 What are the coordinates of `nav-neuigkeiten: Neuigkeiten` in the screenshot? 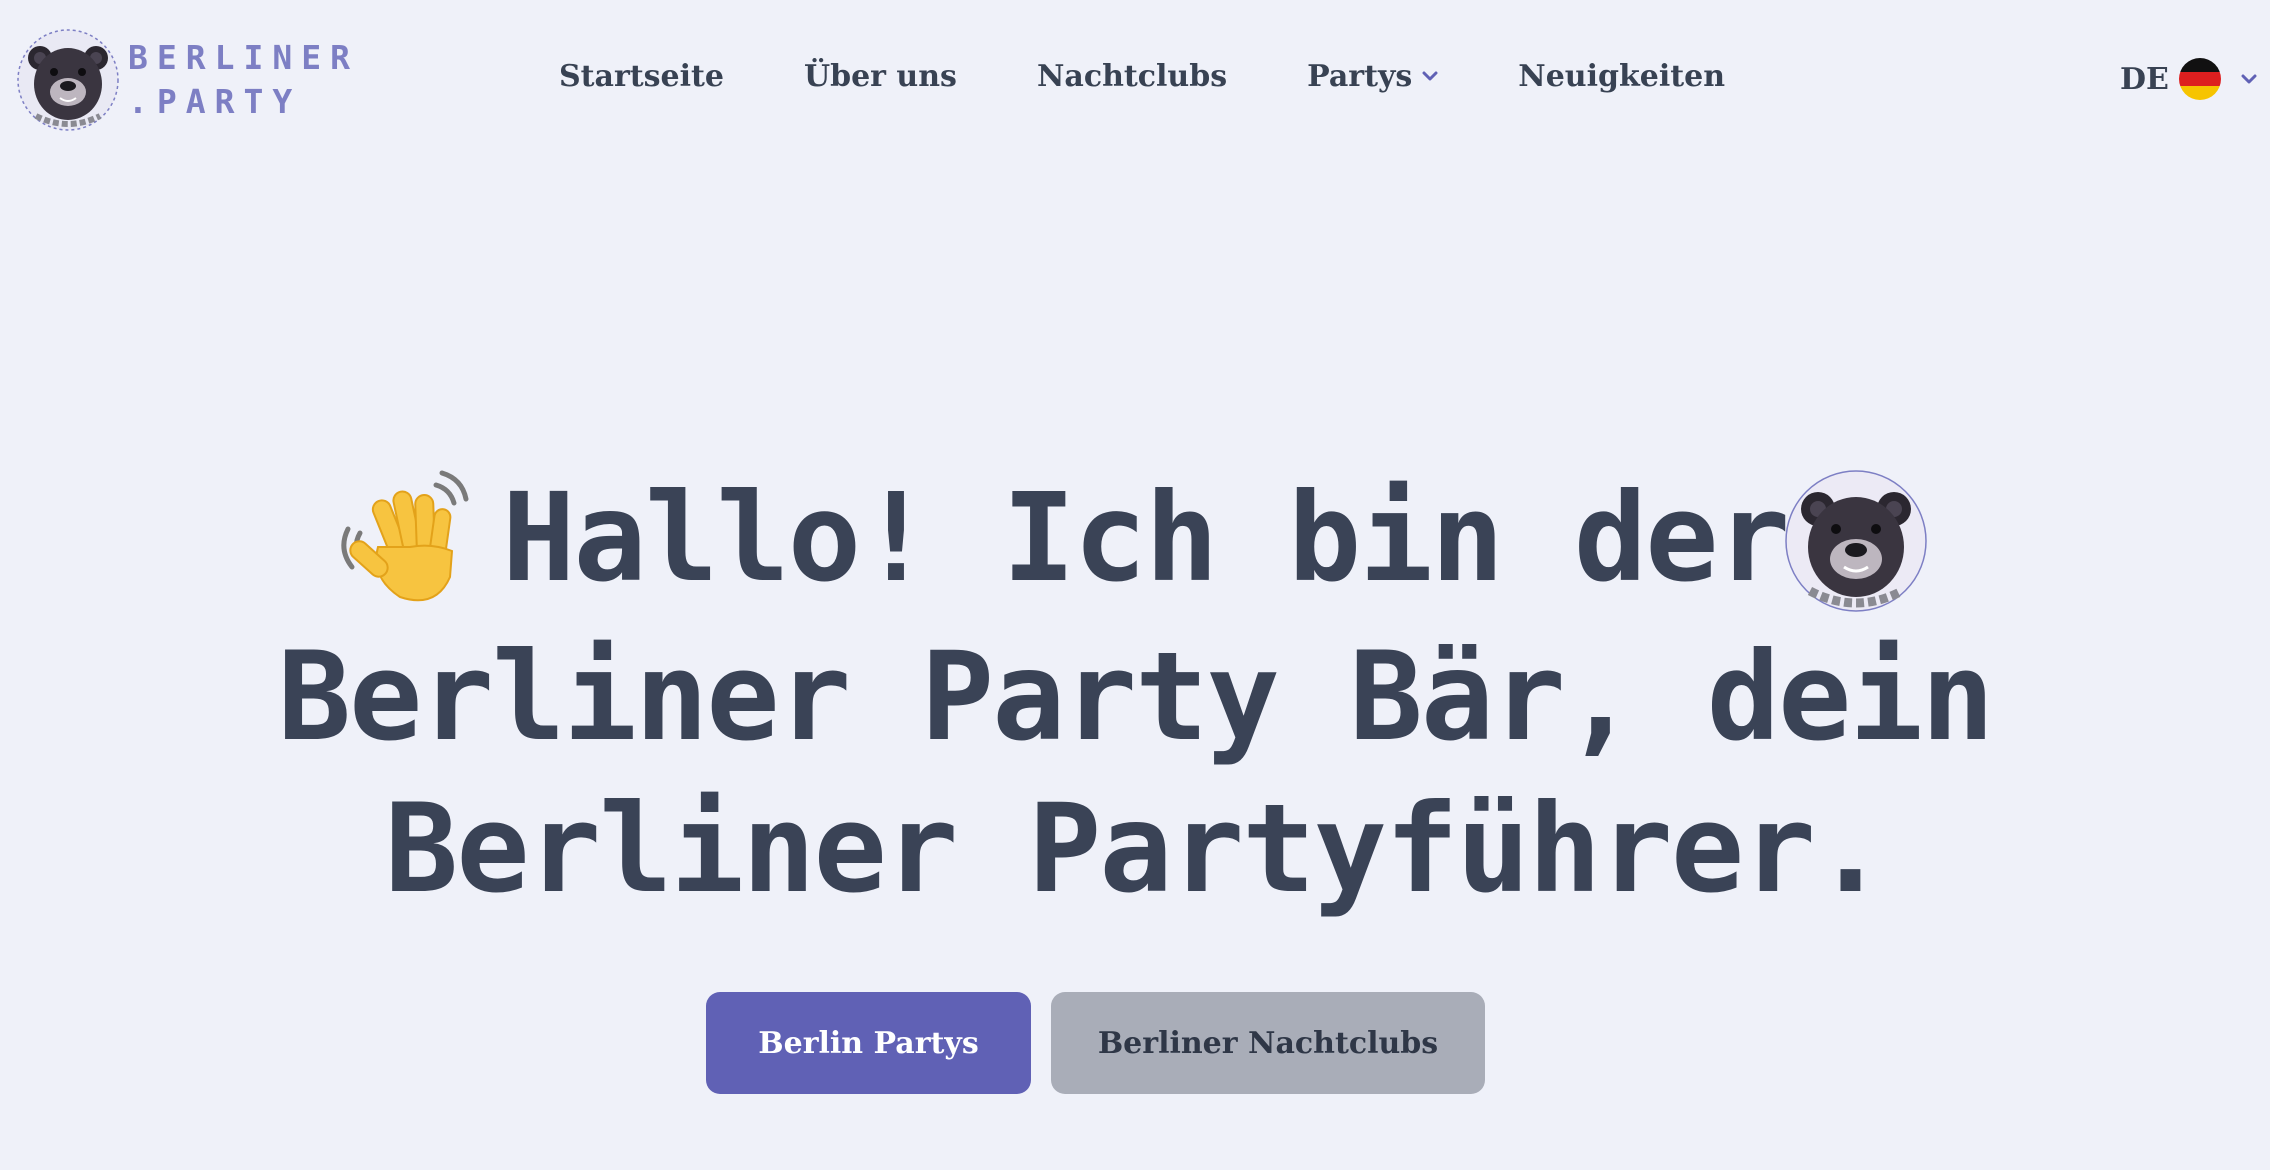 It's located at (1621, 76).